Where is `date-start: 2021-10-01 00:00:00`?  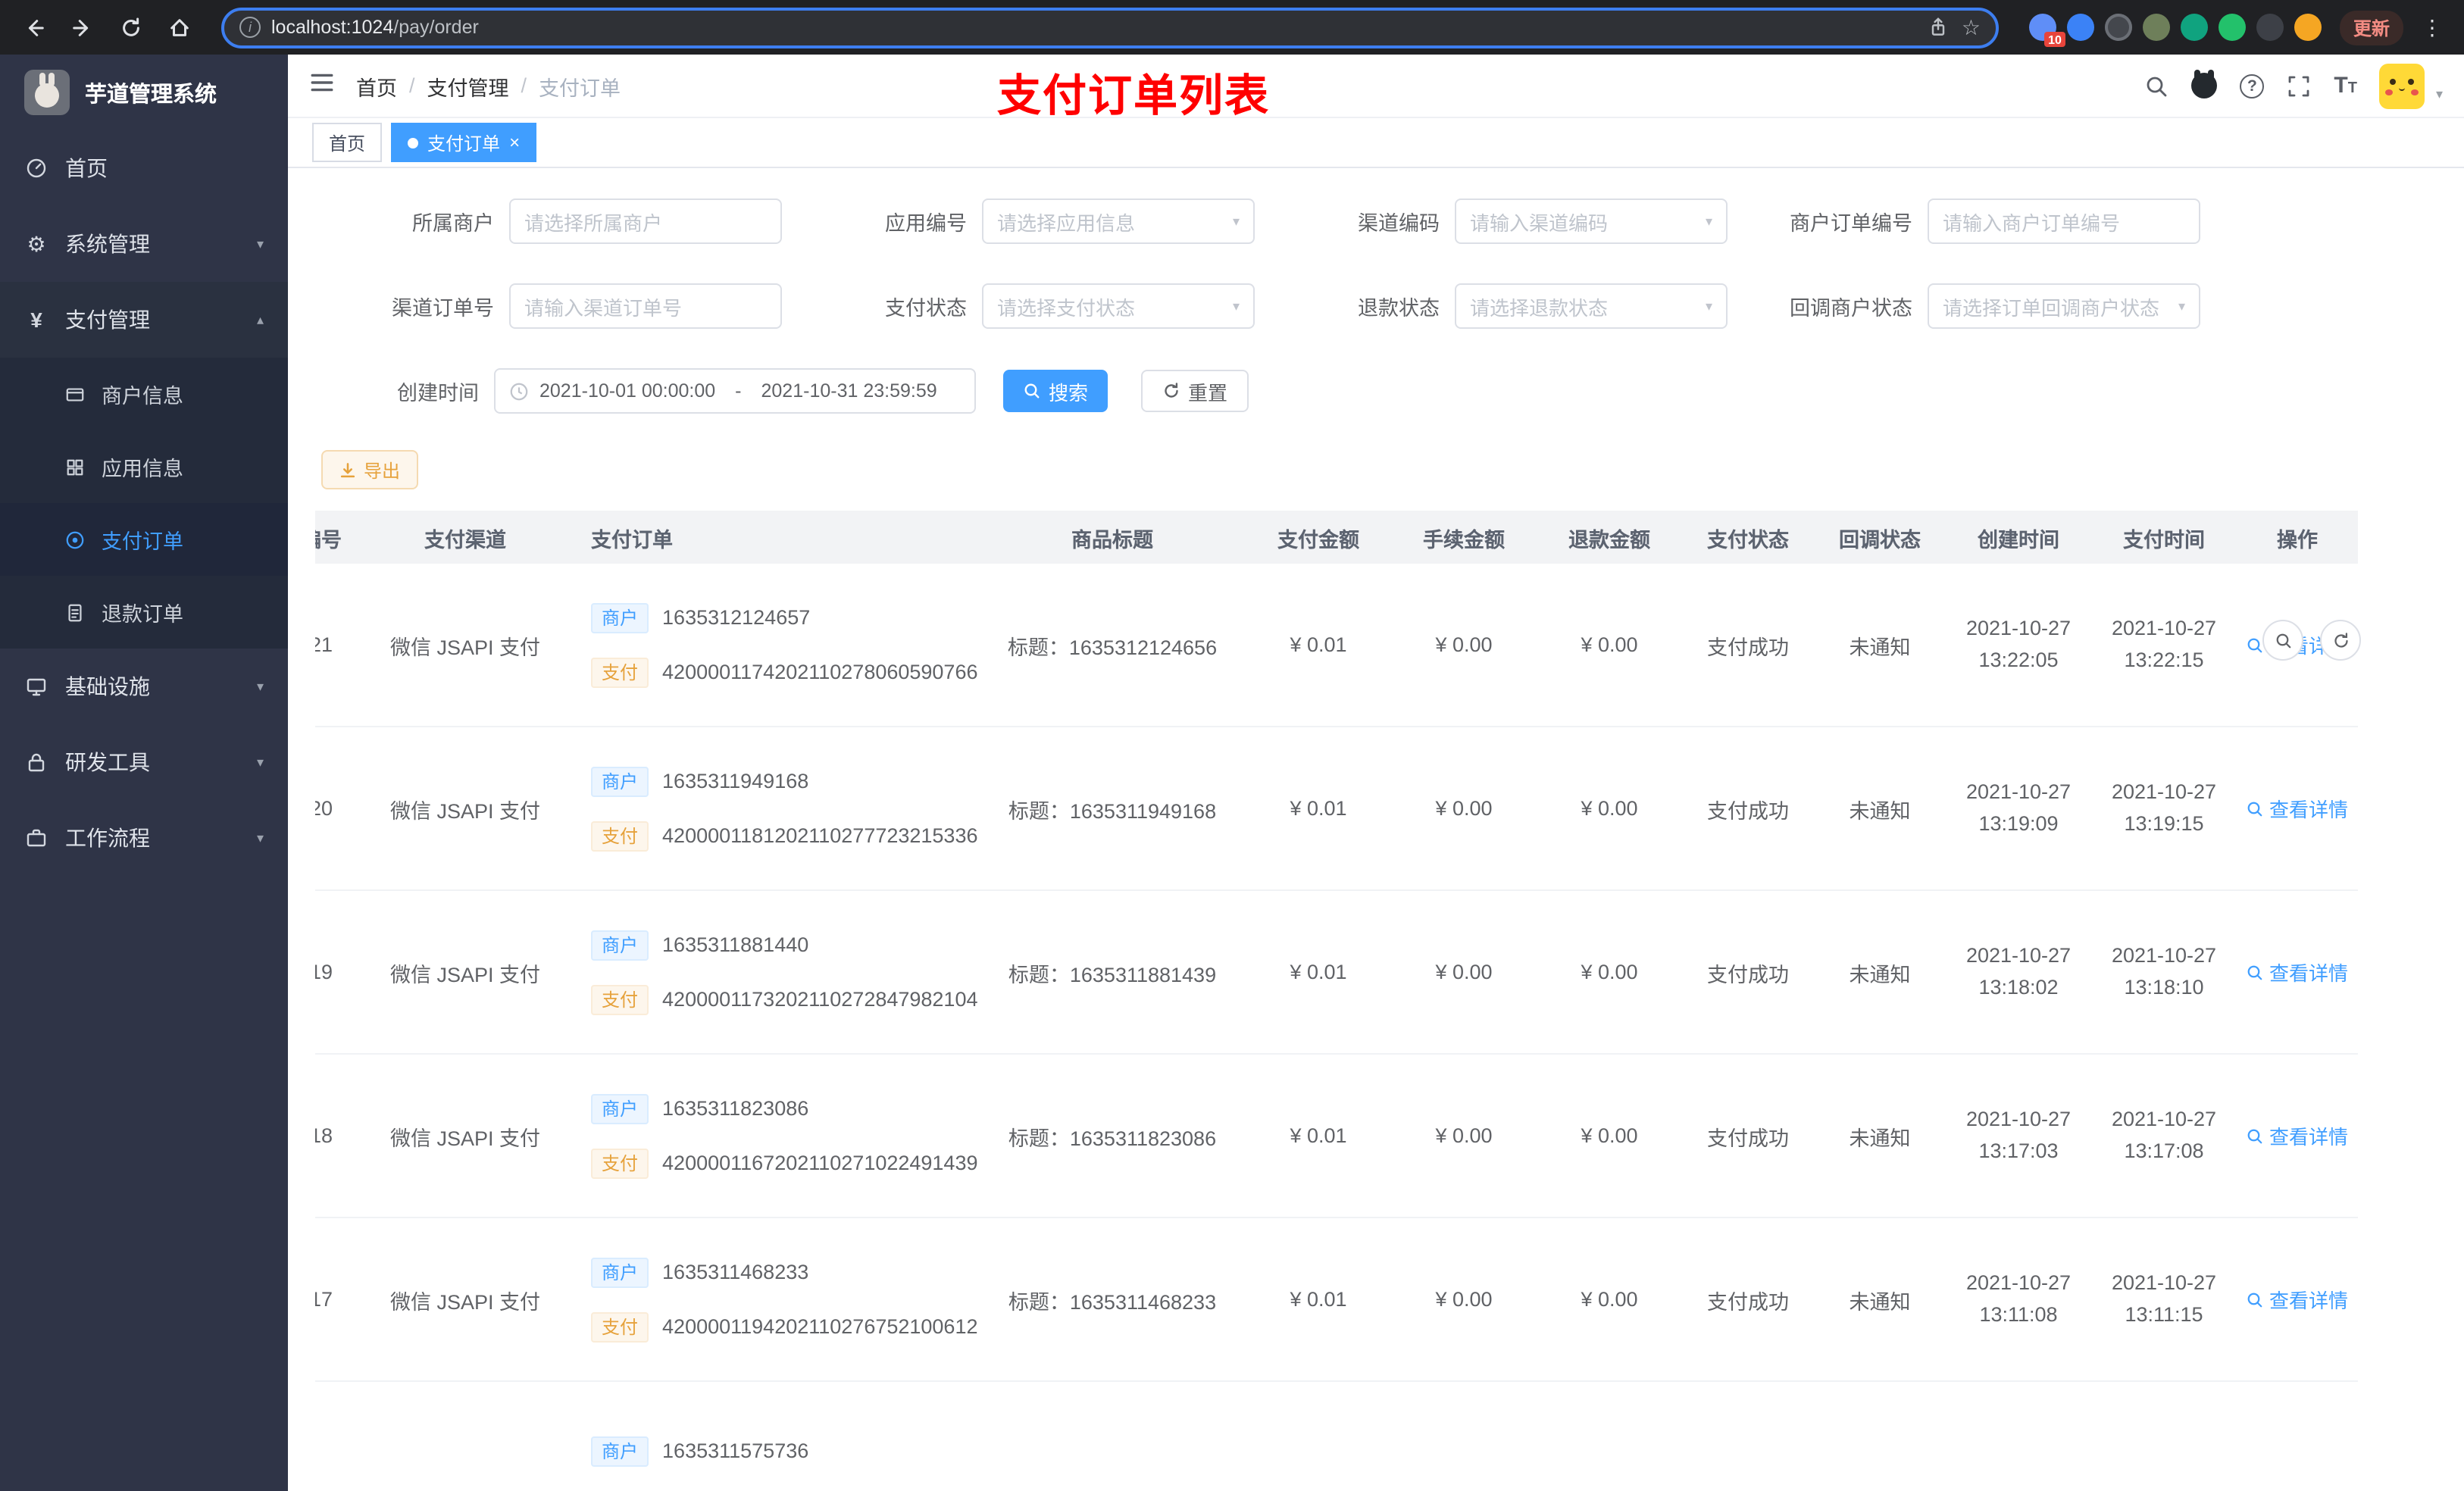 date-start: 2021-10-01 00:00:00 is located at coordinates (627, 391).